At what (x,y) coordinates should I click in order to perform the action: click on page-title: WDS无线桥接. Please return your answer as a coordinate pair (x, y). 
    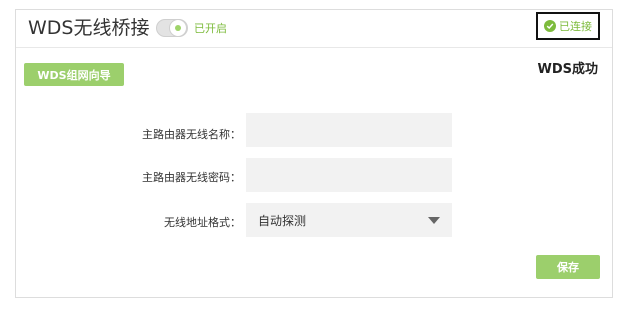
    Looking at the image, I should click on (89, 28).